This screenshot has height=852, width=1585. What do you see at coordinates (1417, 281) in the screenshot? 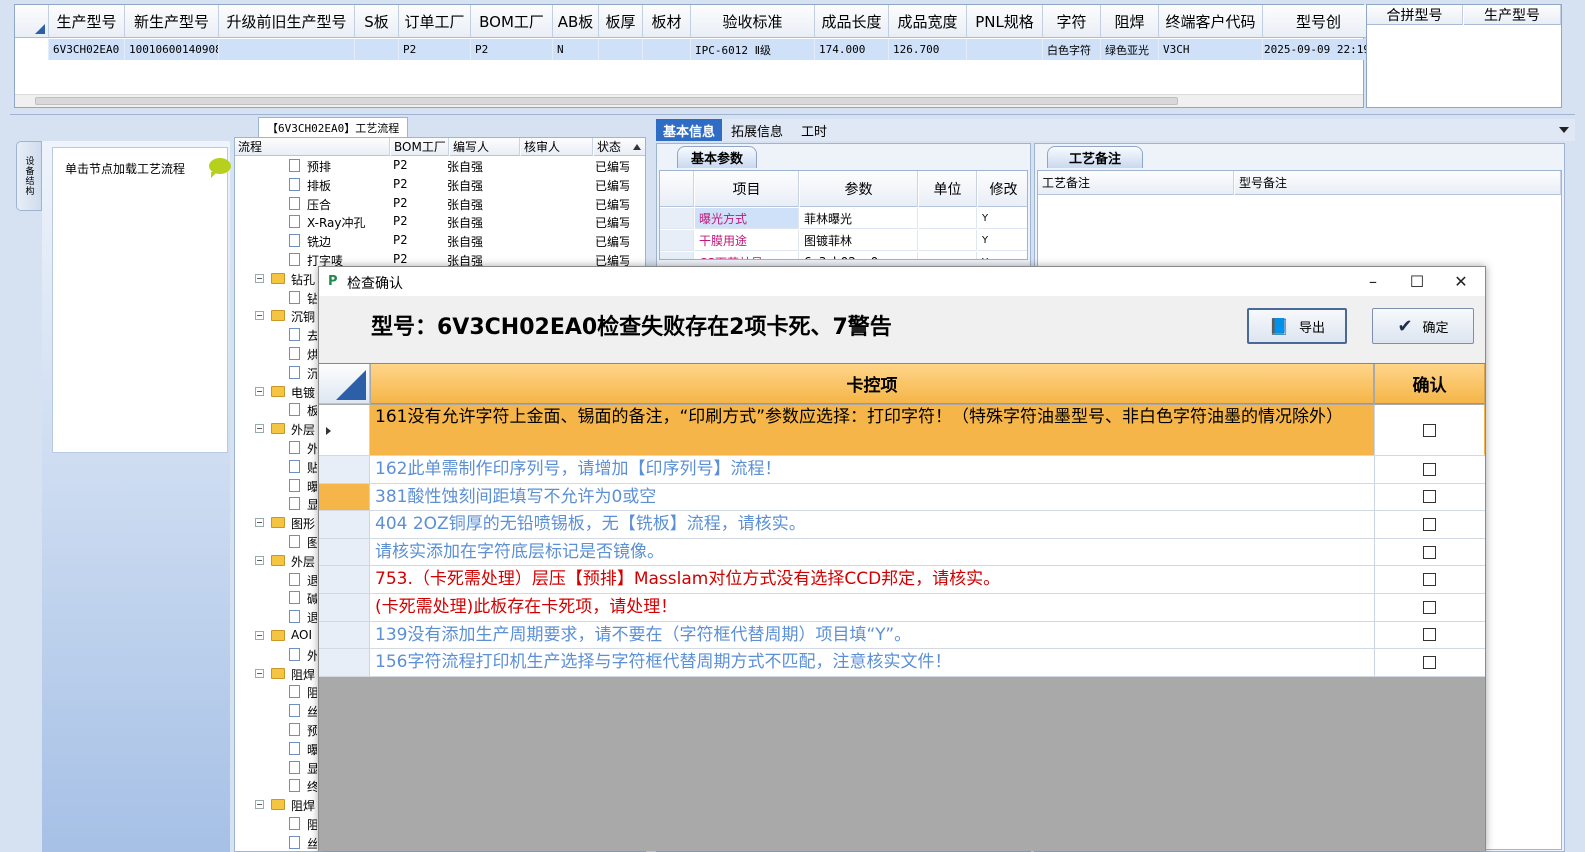
I see `maximize-button: ☐` at bounding box center [1417, 281].